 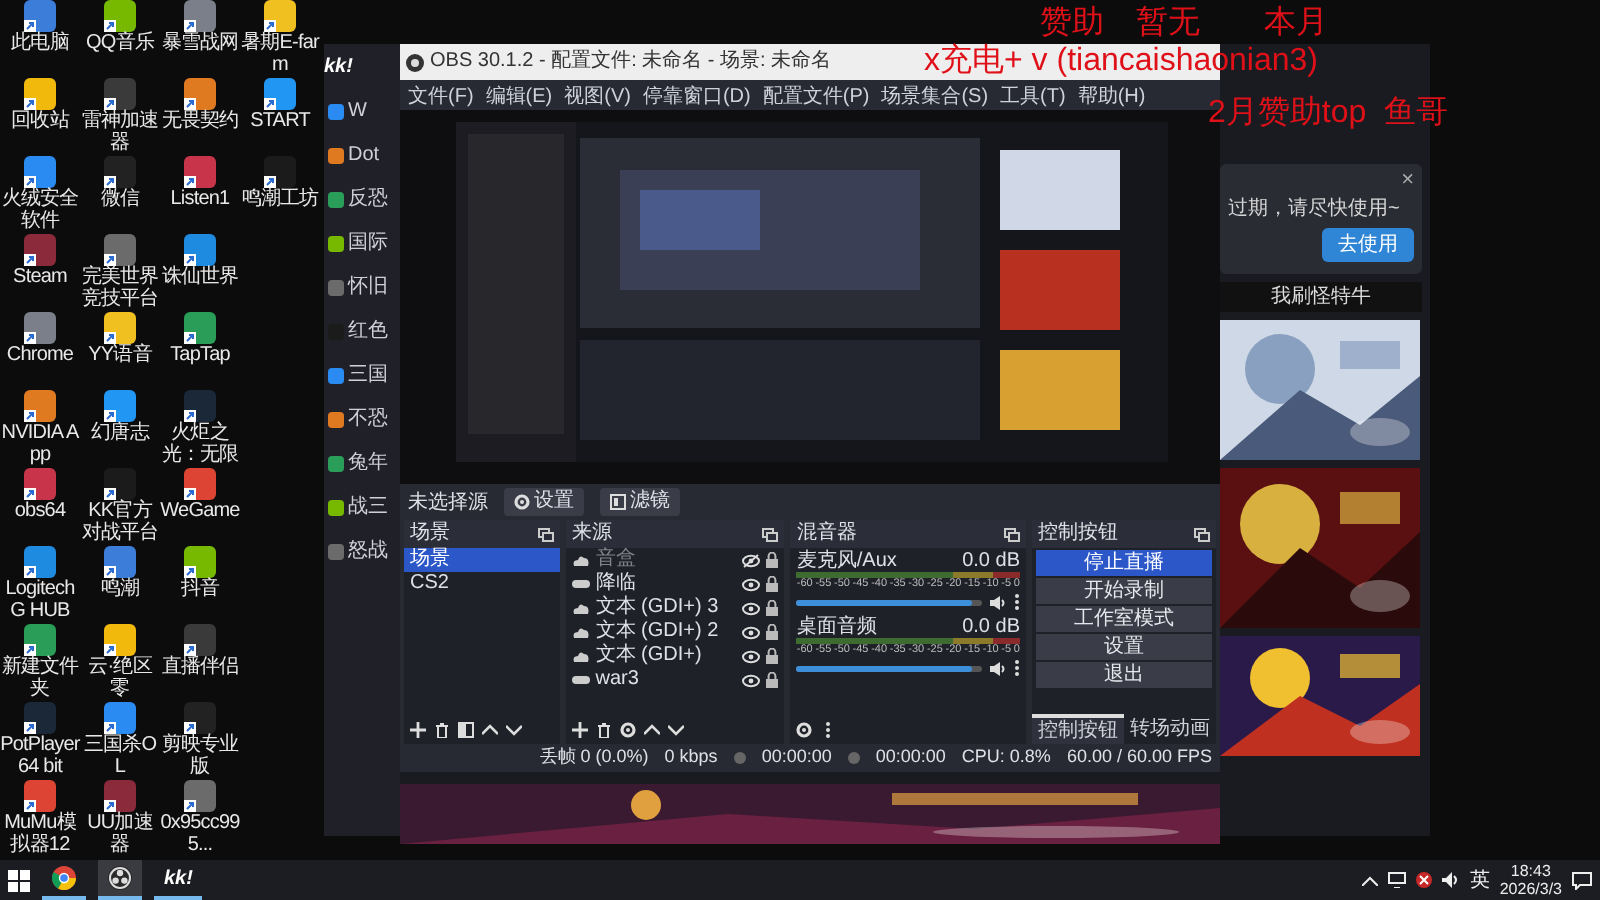 I want to click on menu-item: 文件(F), so click(x=441, y=95).